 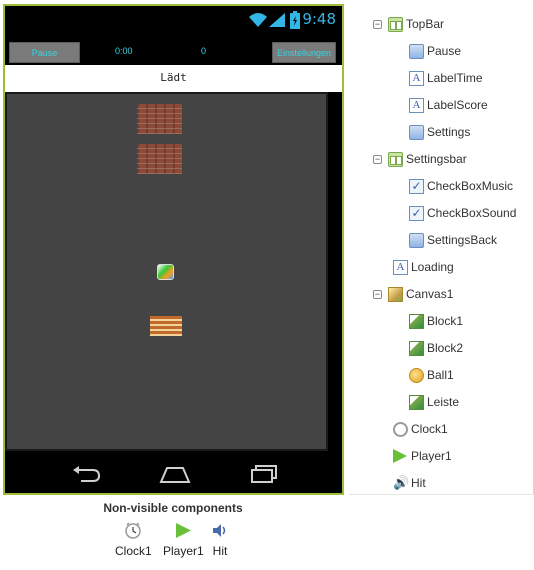 What do you see at coordinates (173, 78) in the screenshot?
I see `loading-label: Lädt` at bounding box center [173, 78].